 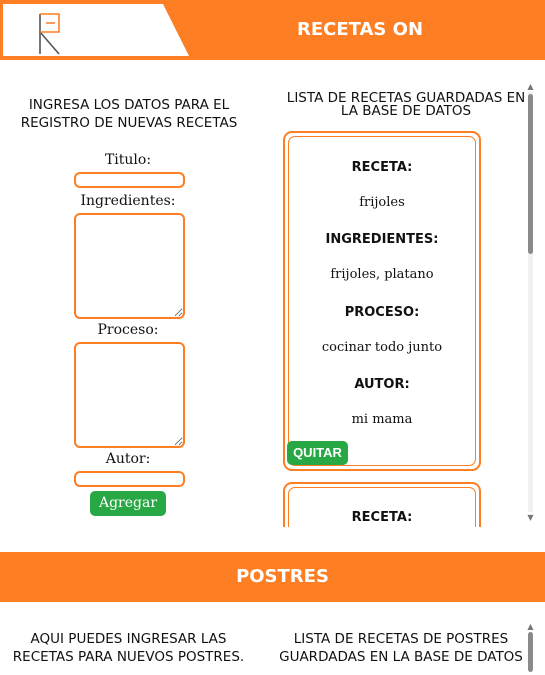 I want to click on app-title: RECETAS ON, so click(x=360, y=29).